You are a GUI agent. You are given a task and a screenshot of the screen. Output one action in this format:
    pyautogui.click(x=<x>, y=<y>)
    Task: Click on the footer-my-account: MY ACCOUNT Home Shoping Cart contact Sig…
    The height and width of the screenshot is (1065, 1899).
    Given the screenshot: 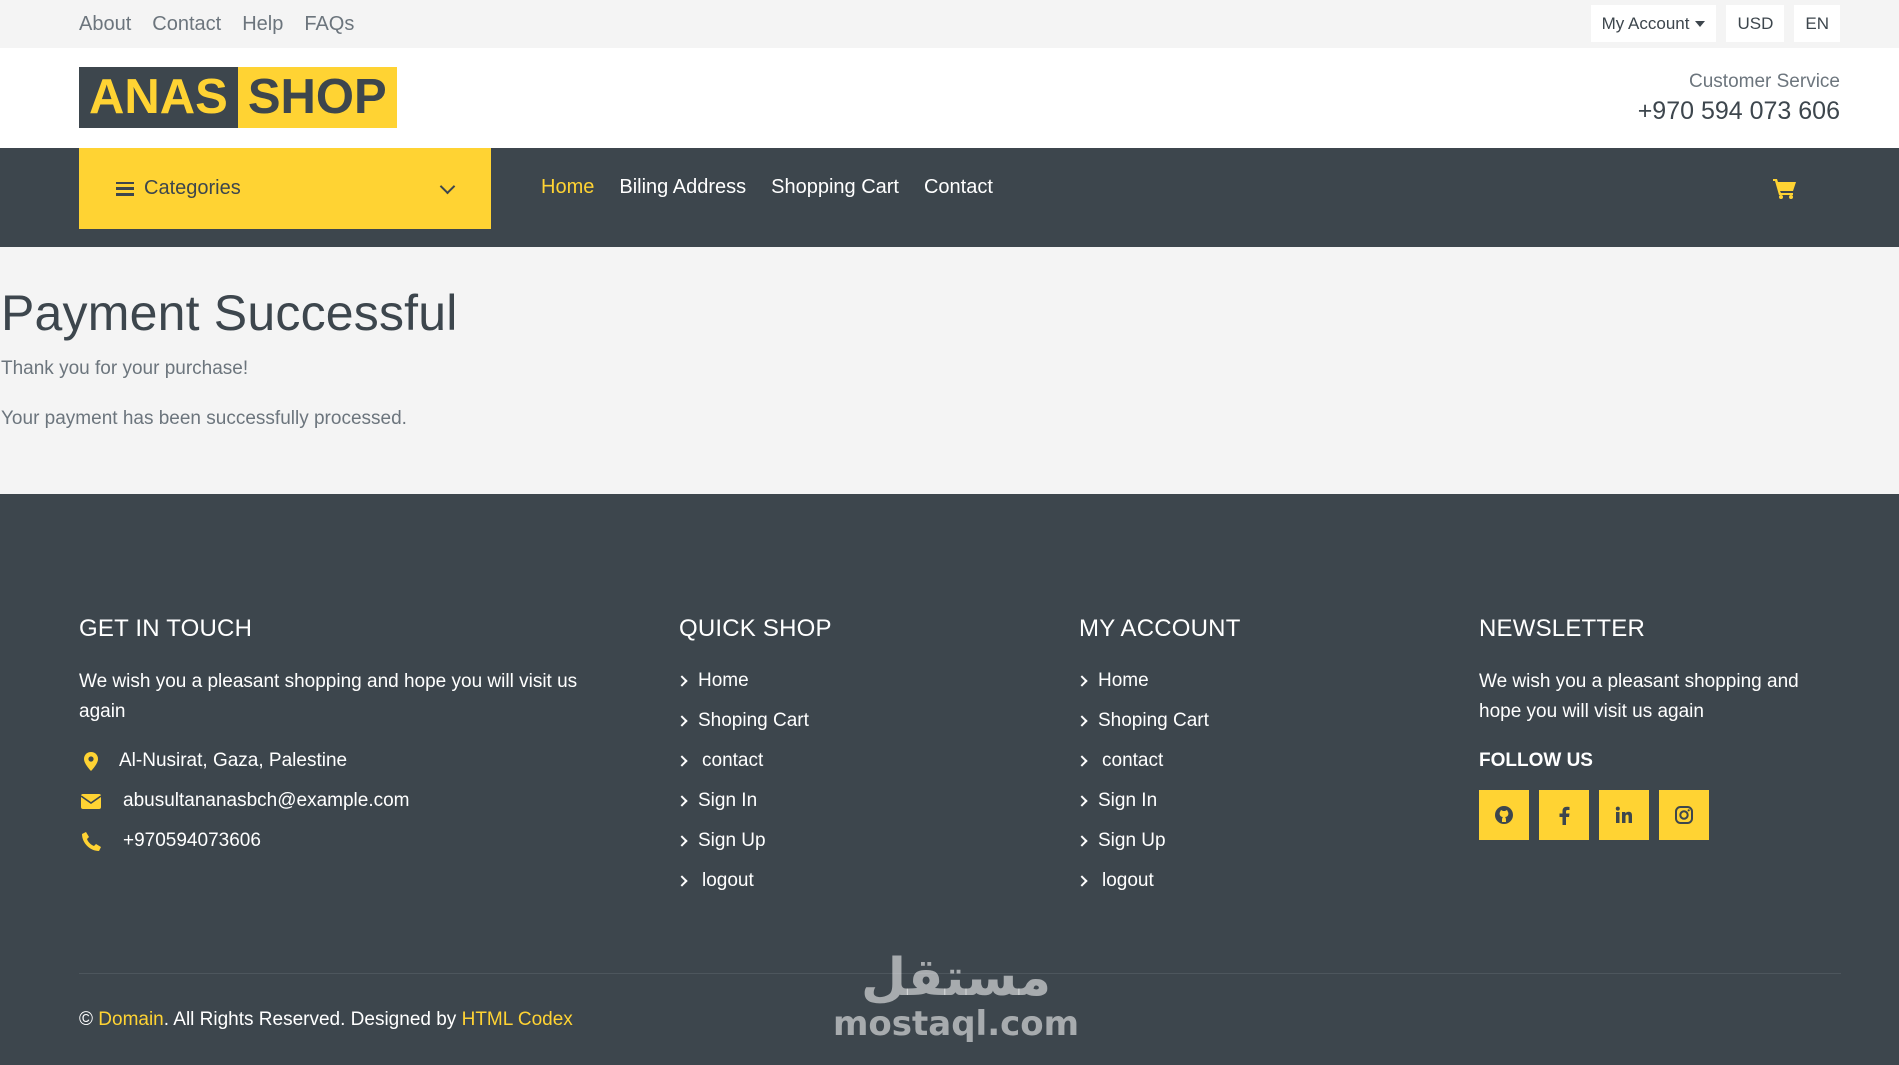 What is the action you would take?
    pyautogui.click(x=1227, y=761)
    